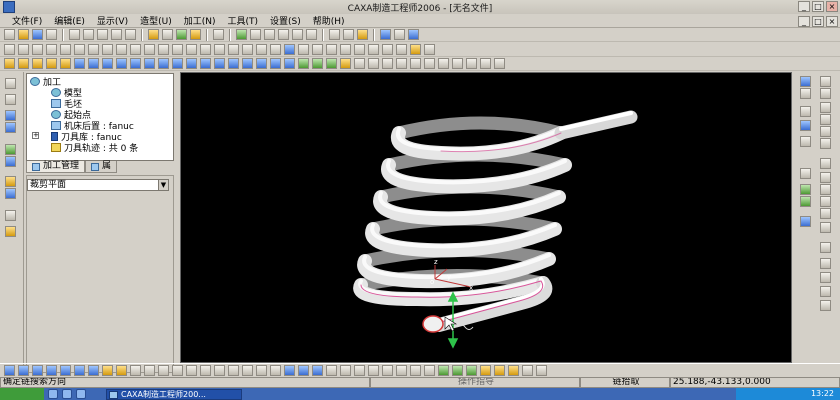  Describe the element at coordinates (191, 63) in the screenshot. I see `groove-machining-icon` at that location.